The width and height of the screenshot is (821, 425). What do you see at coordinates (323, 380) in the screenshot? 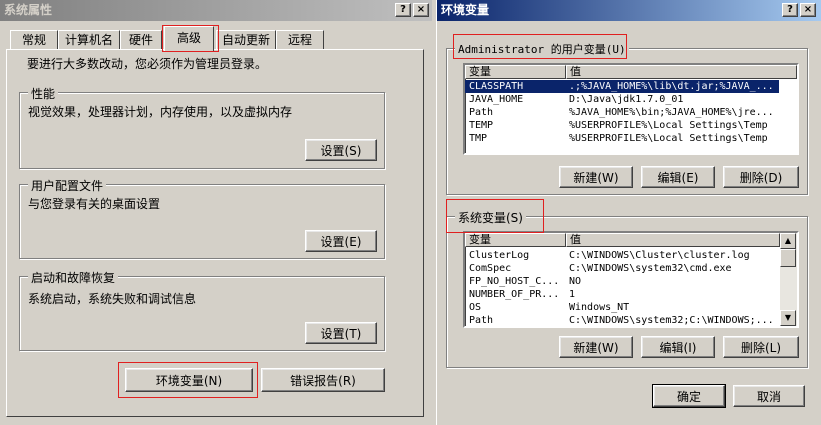
I see `error-reporting-button: 错误报告(R)` at bounding box center [323, 380].